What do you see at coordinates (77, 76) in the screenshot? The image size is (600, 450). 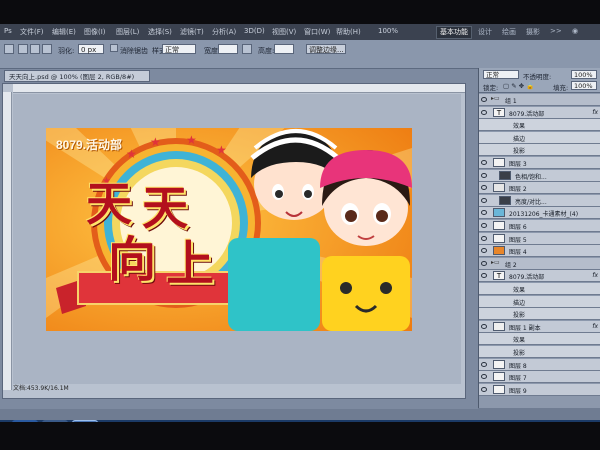 I see `document-tab: 天天向上.psd @ 100% (图层 2, RGB/8#)` at bounding box center [77, 76].